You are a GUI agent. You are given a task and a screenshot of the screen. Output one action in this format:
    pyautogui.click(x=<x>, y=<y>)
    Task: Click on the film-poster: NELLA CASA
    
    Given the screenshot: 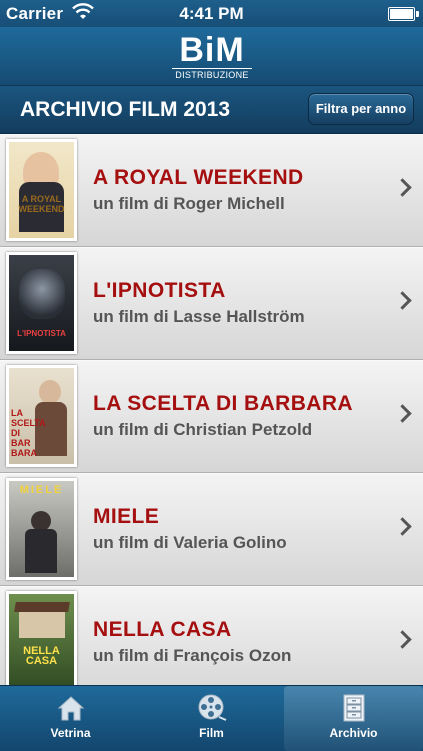 What is the action you would take?
    pyautogui.click(x=41, y=638)
    